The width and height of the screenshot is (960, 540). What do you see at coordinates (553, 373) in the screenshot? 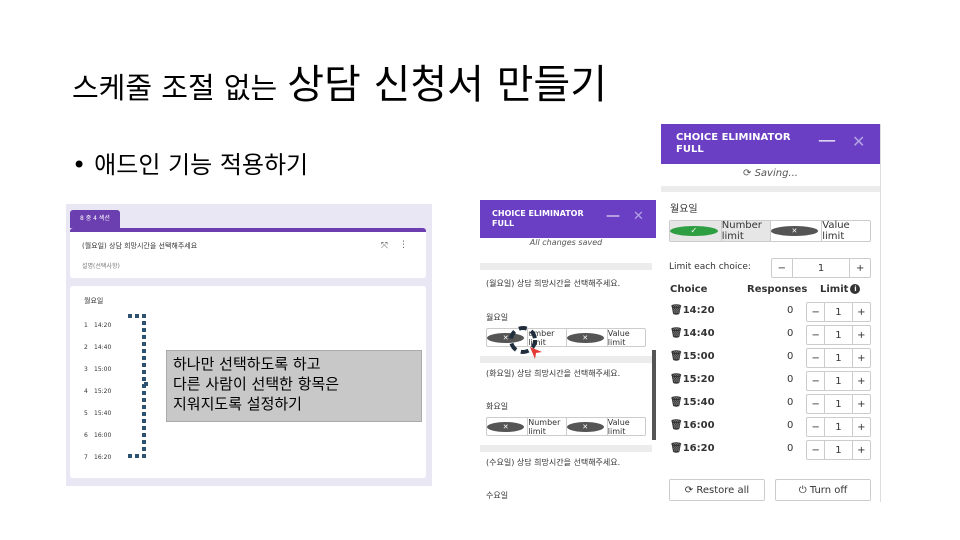
I see `question-label: (화요일) 상담 희망시간을 선택해주세요.` at bounding box center [553, 373].